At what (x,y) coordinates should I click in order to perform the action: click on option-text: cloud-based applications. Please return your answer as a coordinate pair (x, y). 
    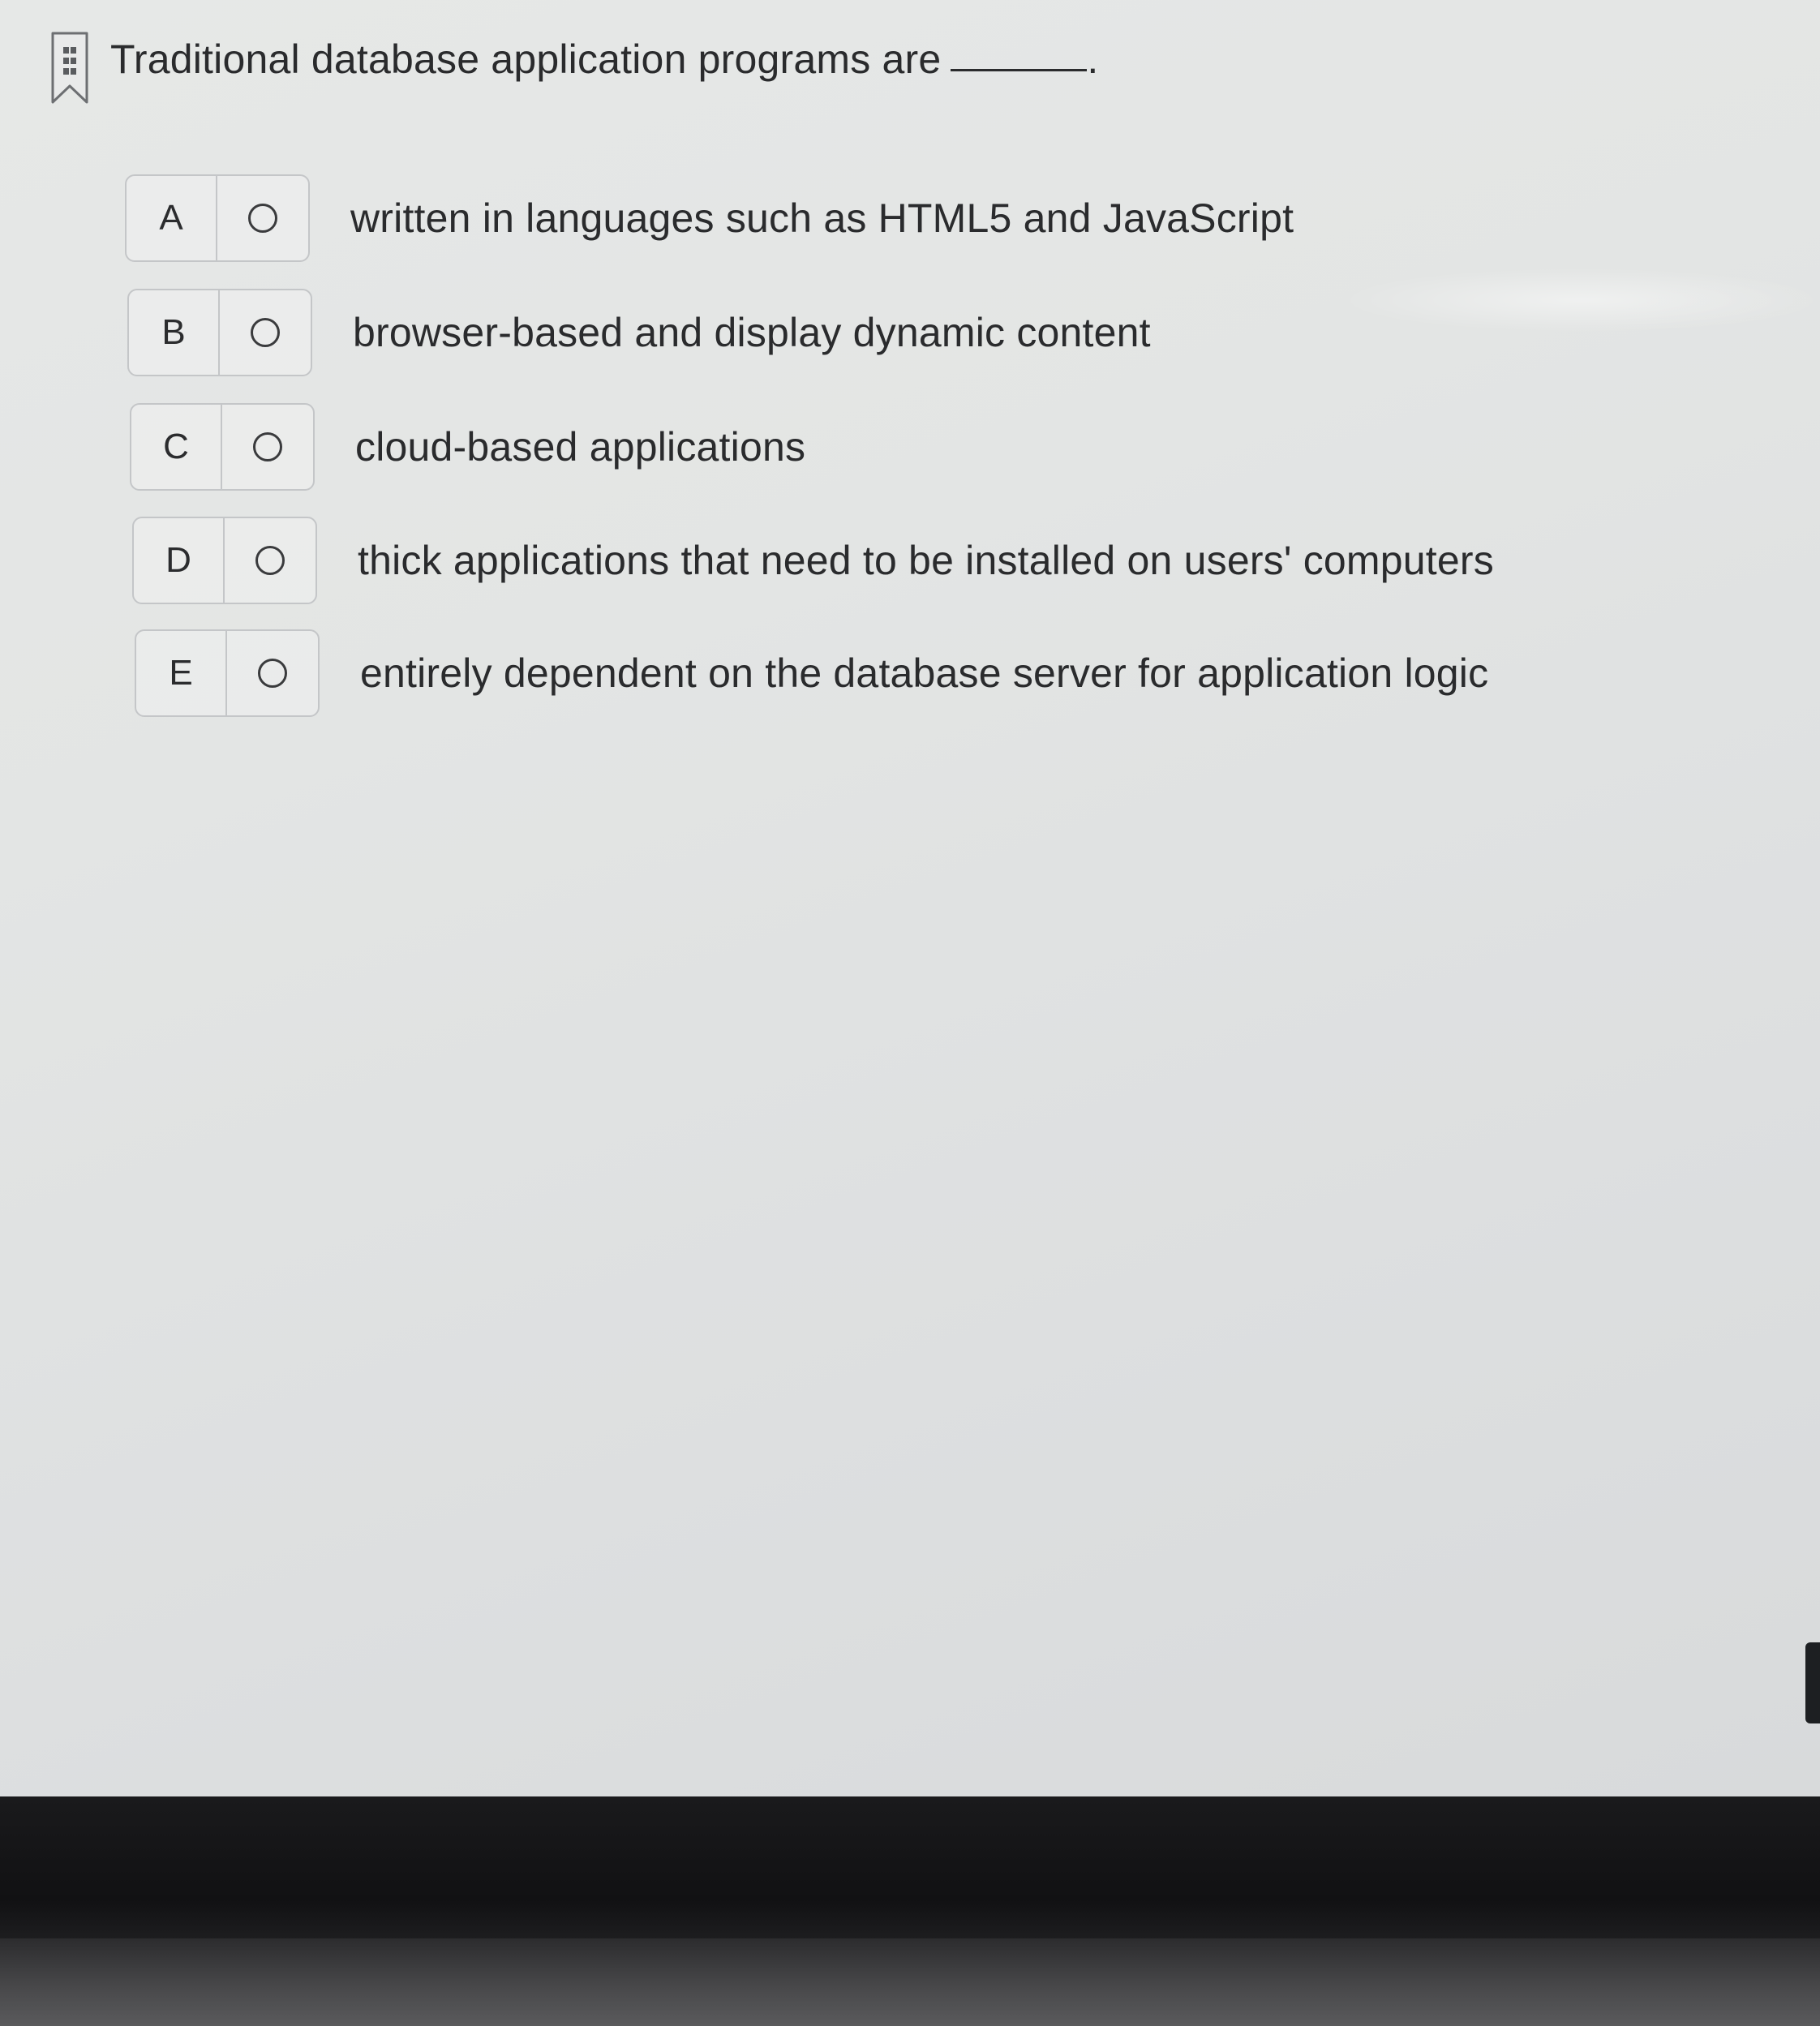
    Looking at the image, I should click on (580, 447).